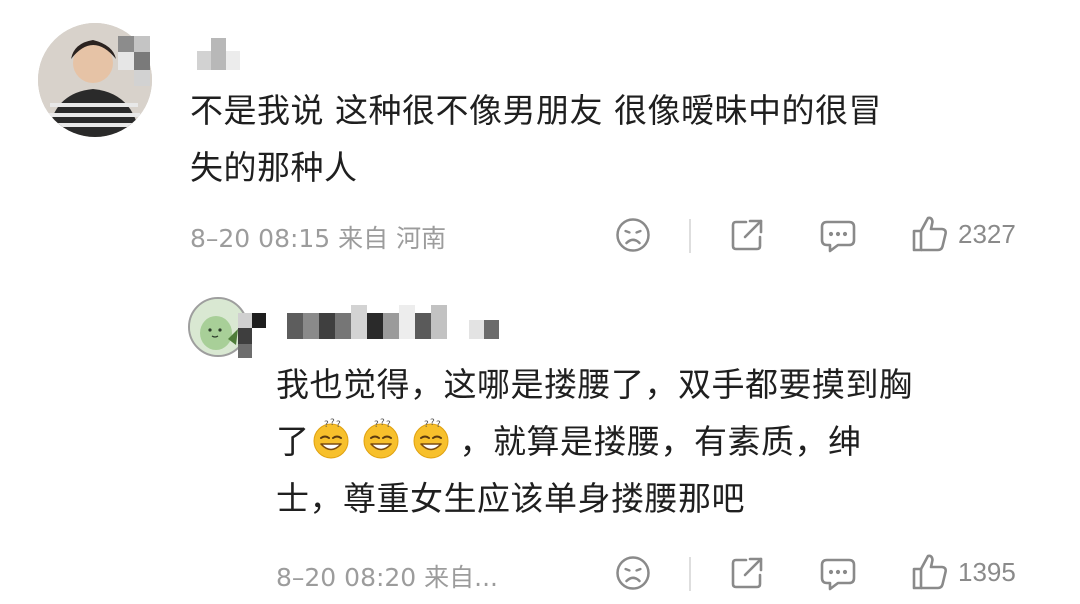 The height and width of the screenshot is (604, 1080). I want to click on like-count: 1395, so click(987, 571).